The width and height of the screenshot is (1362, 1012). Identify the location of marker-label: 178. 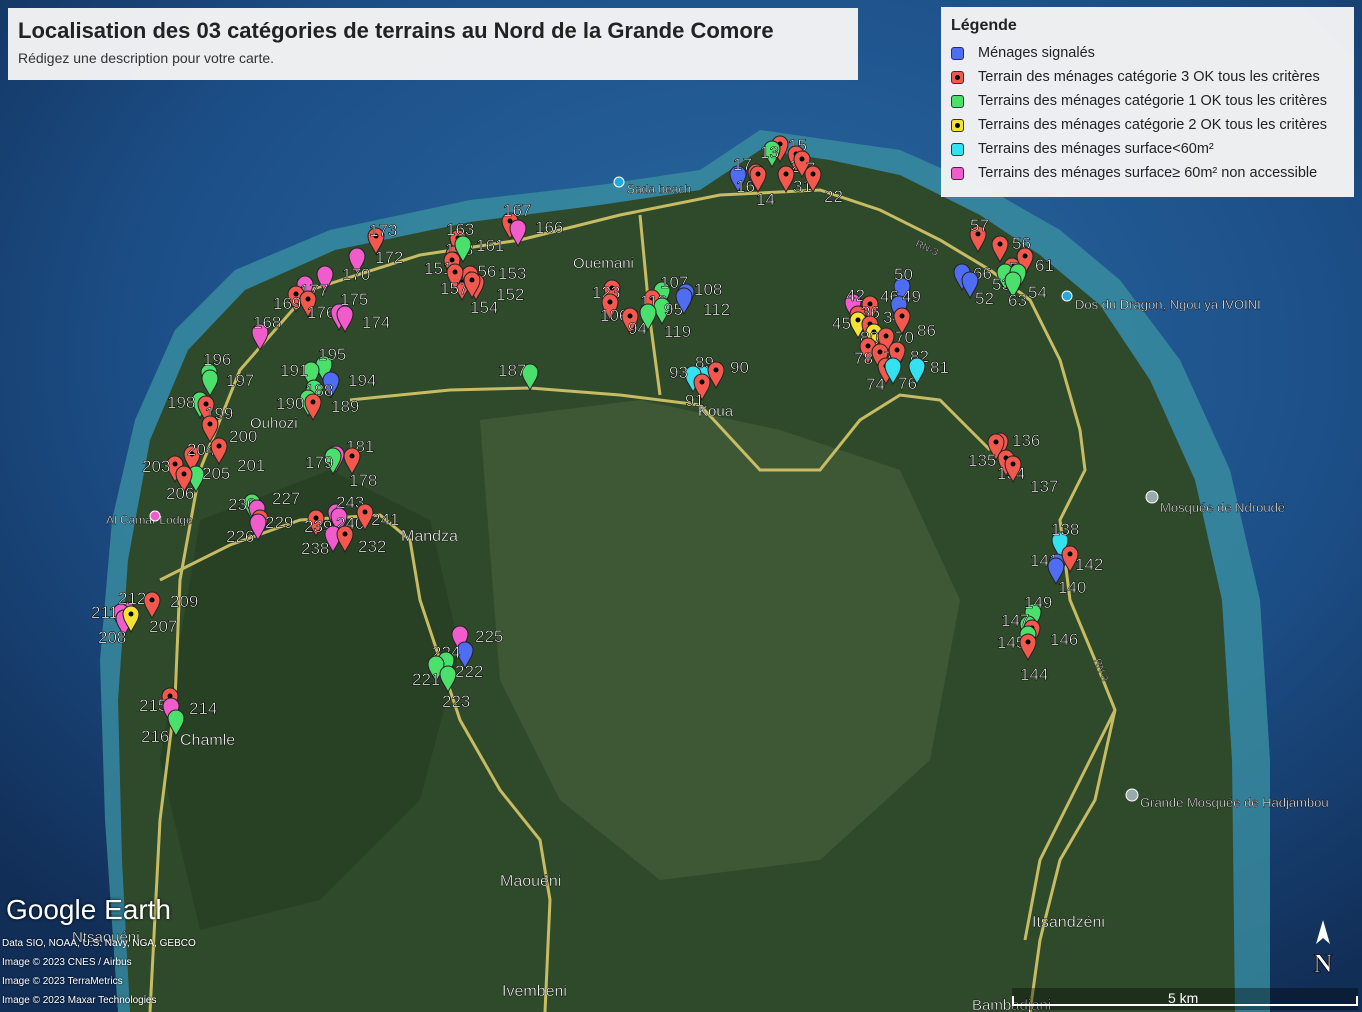
(363, 480).